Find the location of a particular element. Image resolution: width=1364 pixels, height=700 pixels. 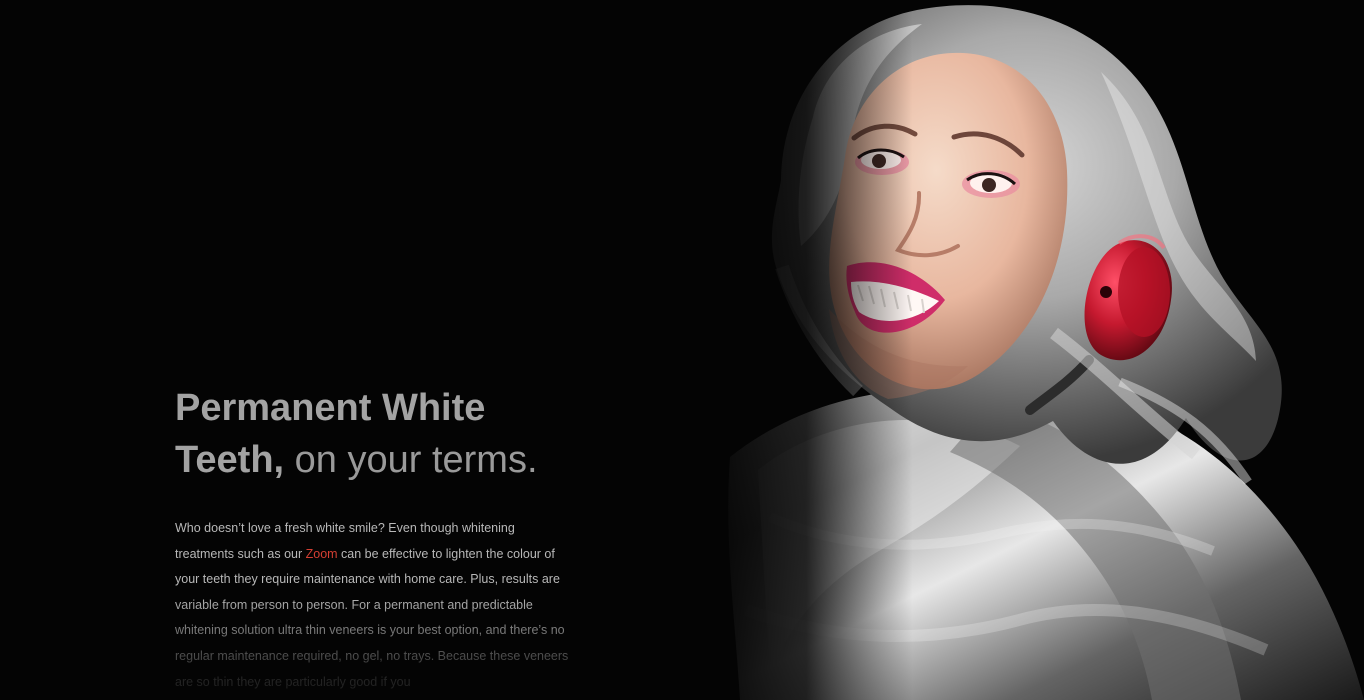

hero-headline: Permanent White Teeth, on your terms. is located at coordinates (375, 434).